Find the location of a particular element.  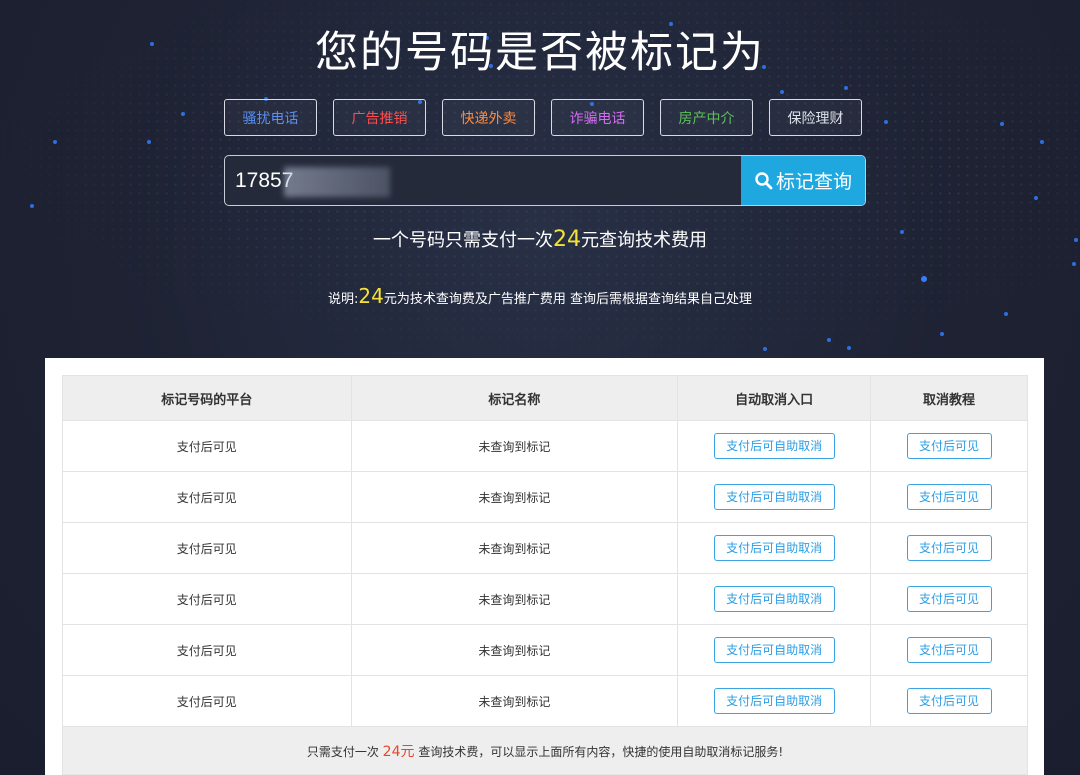

page-title: 您的号码是否被标记为 is located at coordinates (540, 53).